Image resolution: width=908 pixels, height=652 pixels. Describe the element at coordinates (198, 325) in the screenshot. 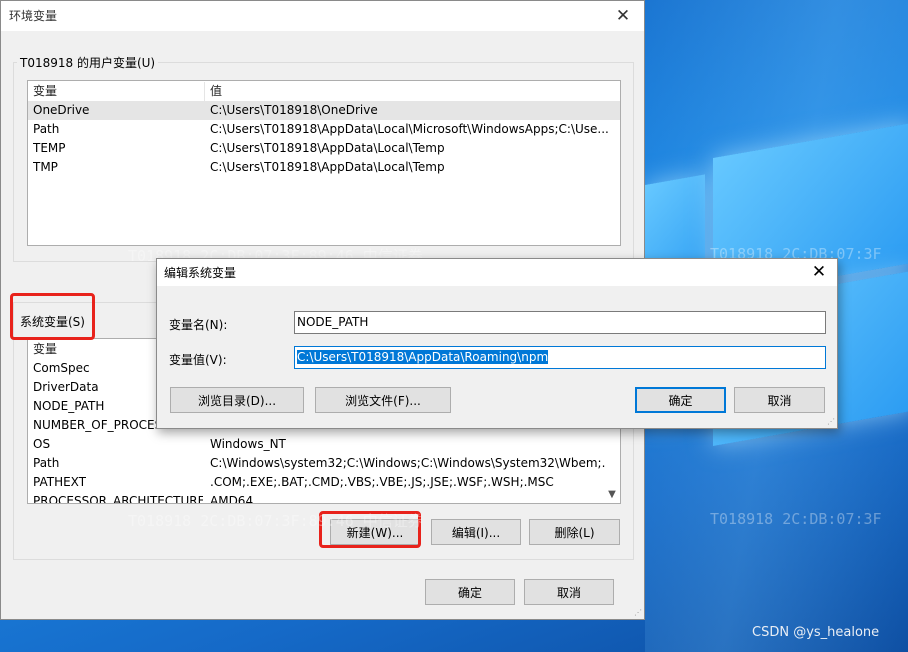

I see `variable-name-label: 变量名(N):` at that location.